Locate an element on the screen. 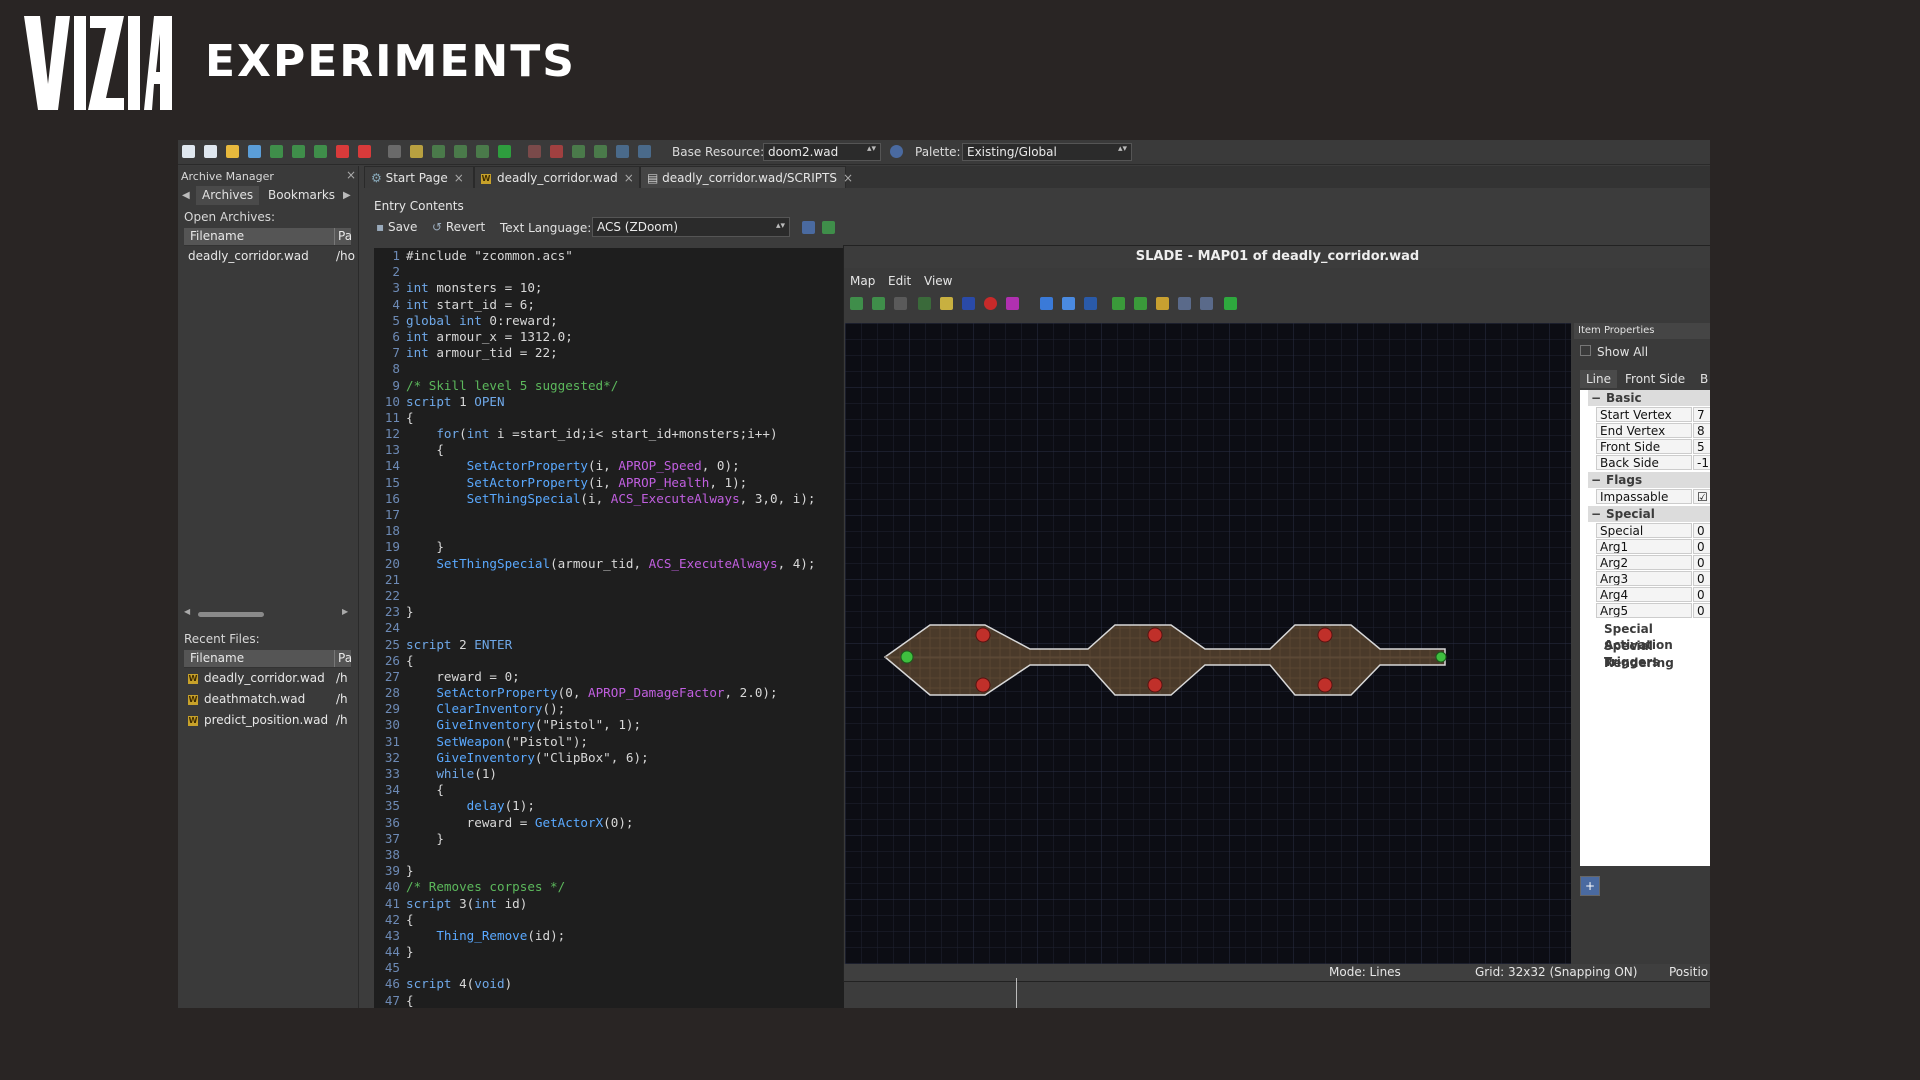 The height and width of the screenshot is (1080, 1920). code-line: 32 GiveInventory("ClipBox", 6); is located at coordinates (609, 758).